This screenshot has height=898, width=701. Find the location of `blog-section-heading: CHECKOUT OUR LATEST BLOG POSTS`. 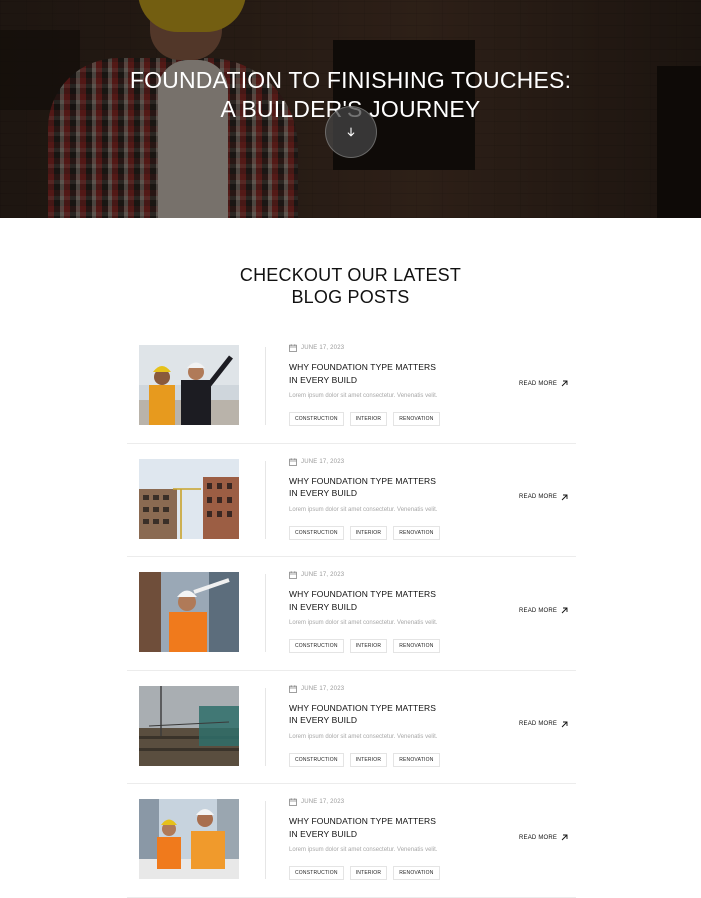

blog-section-heading: CHECKOUT OUR LATEST BLOG POSTS is located at coordinates (350, 286).